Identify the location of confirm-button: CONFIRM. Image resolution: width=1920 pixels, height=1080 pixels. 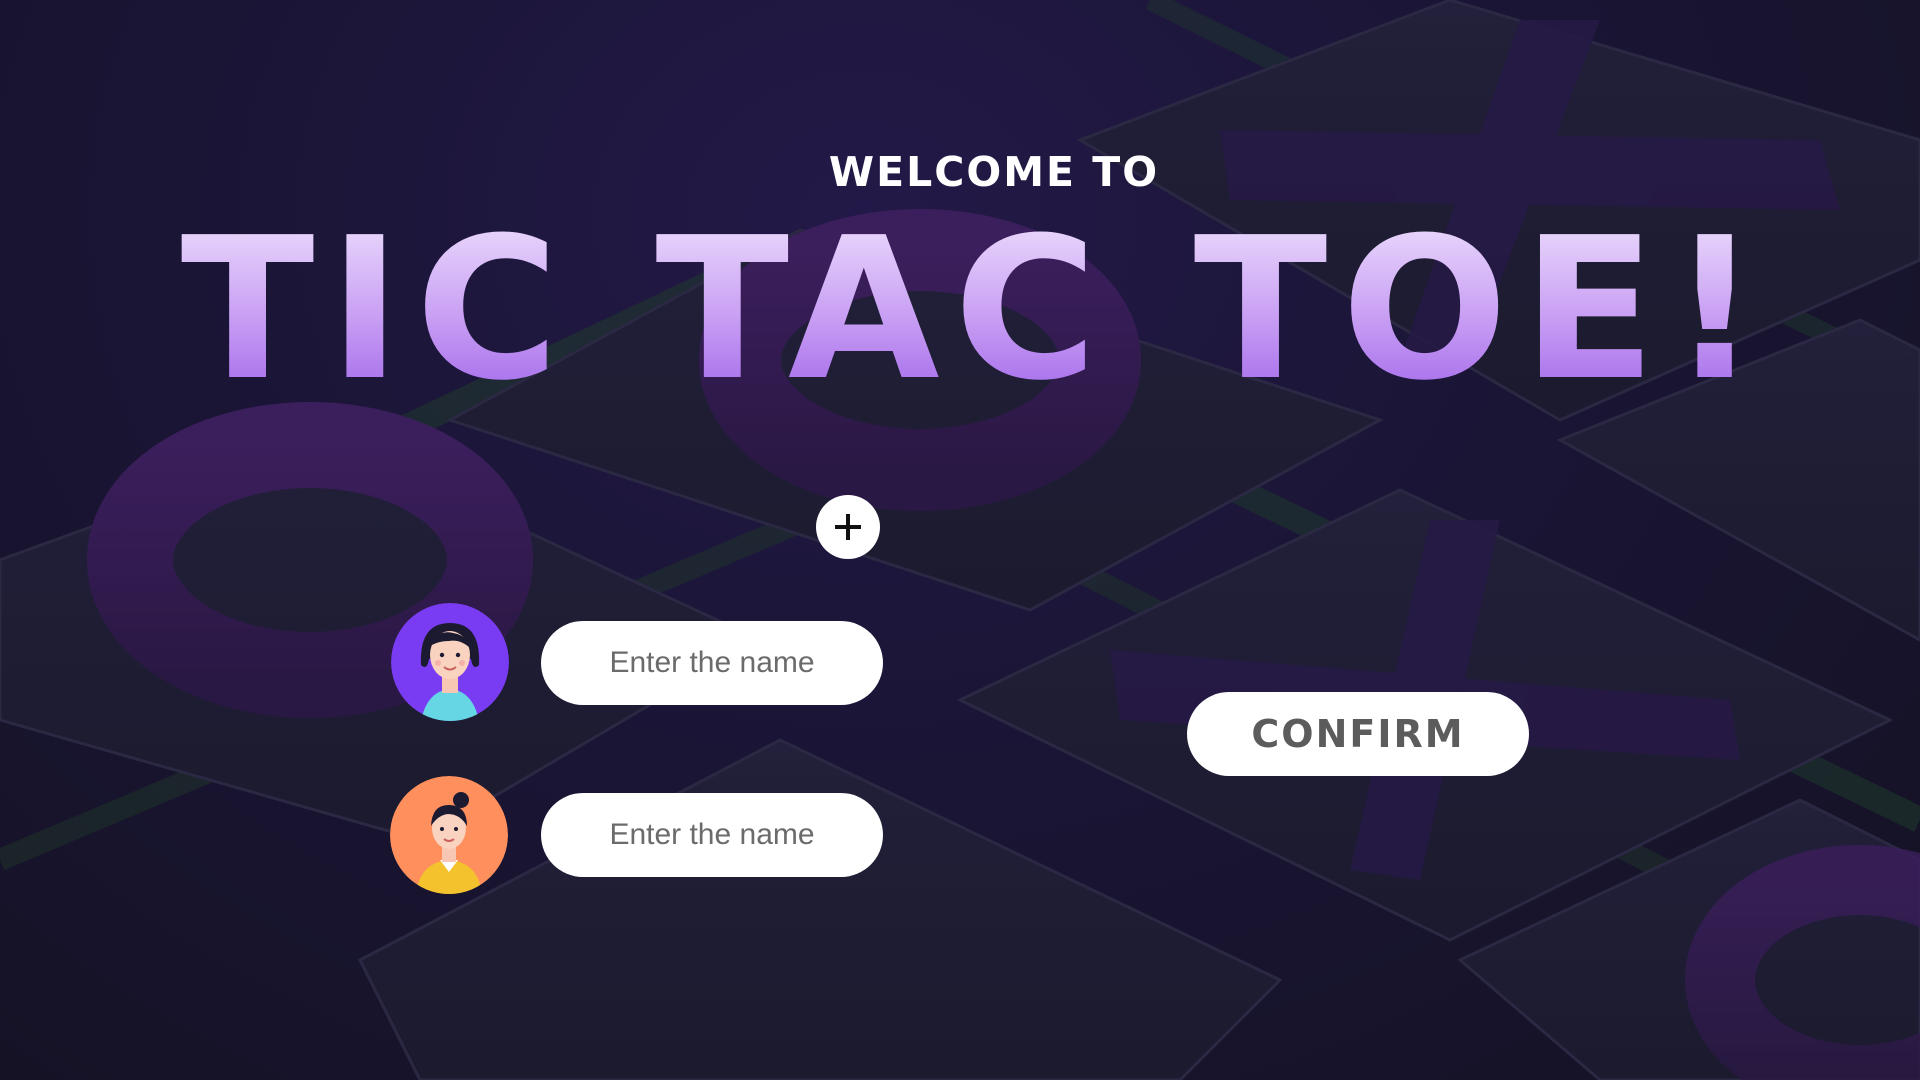
(1358, 734).